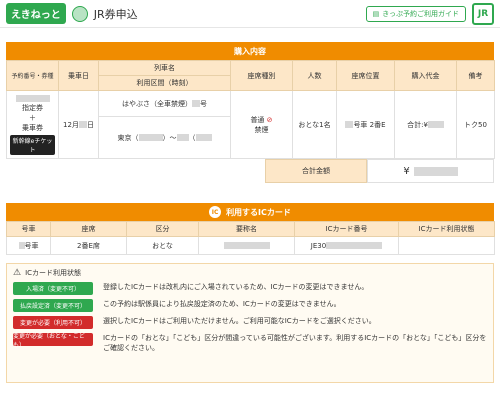  I want to click on ic-icon: IC, so click(215, 212).